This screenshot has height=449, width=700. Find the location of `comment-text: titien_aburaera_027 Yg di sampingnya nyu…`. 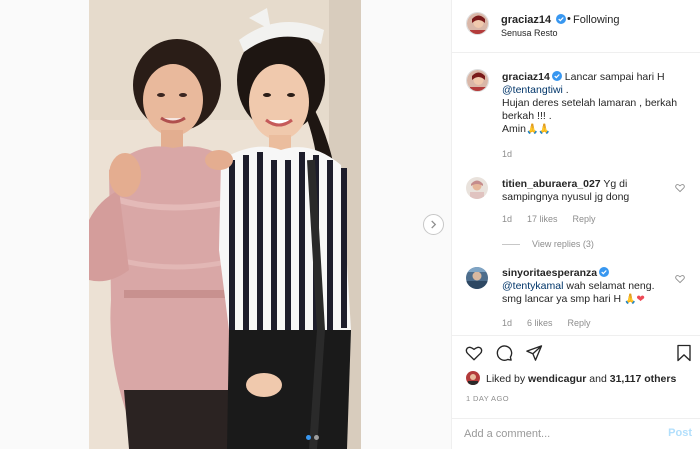

comment-text: titien_aburaera_027 Yg di sampingnya nyu… is located at coordinates (587, 191).